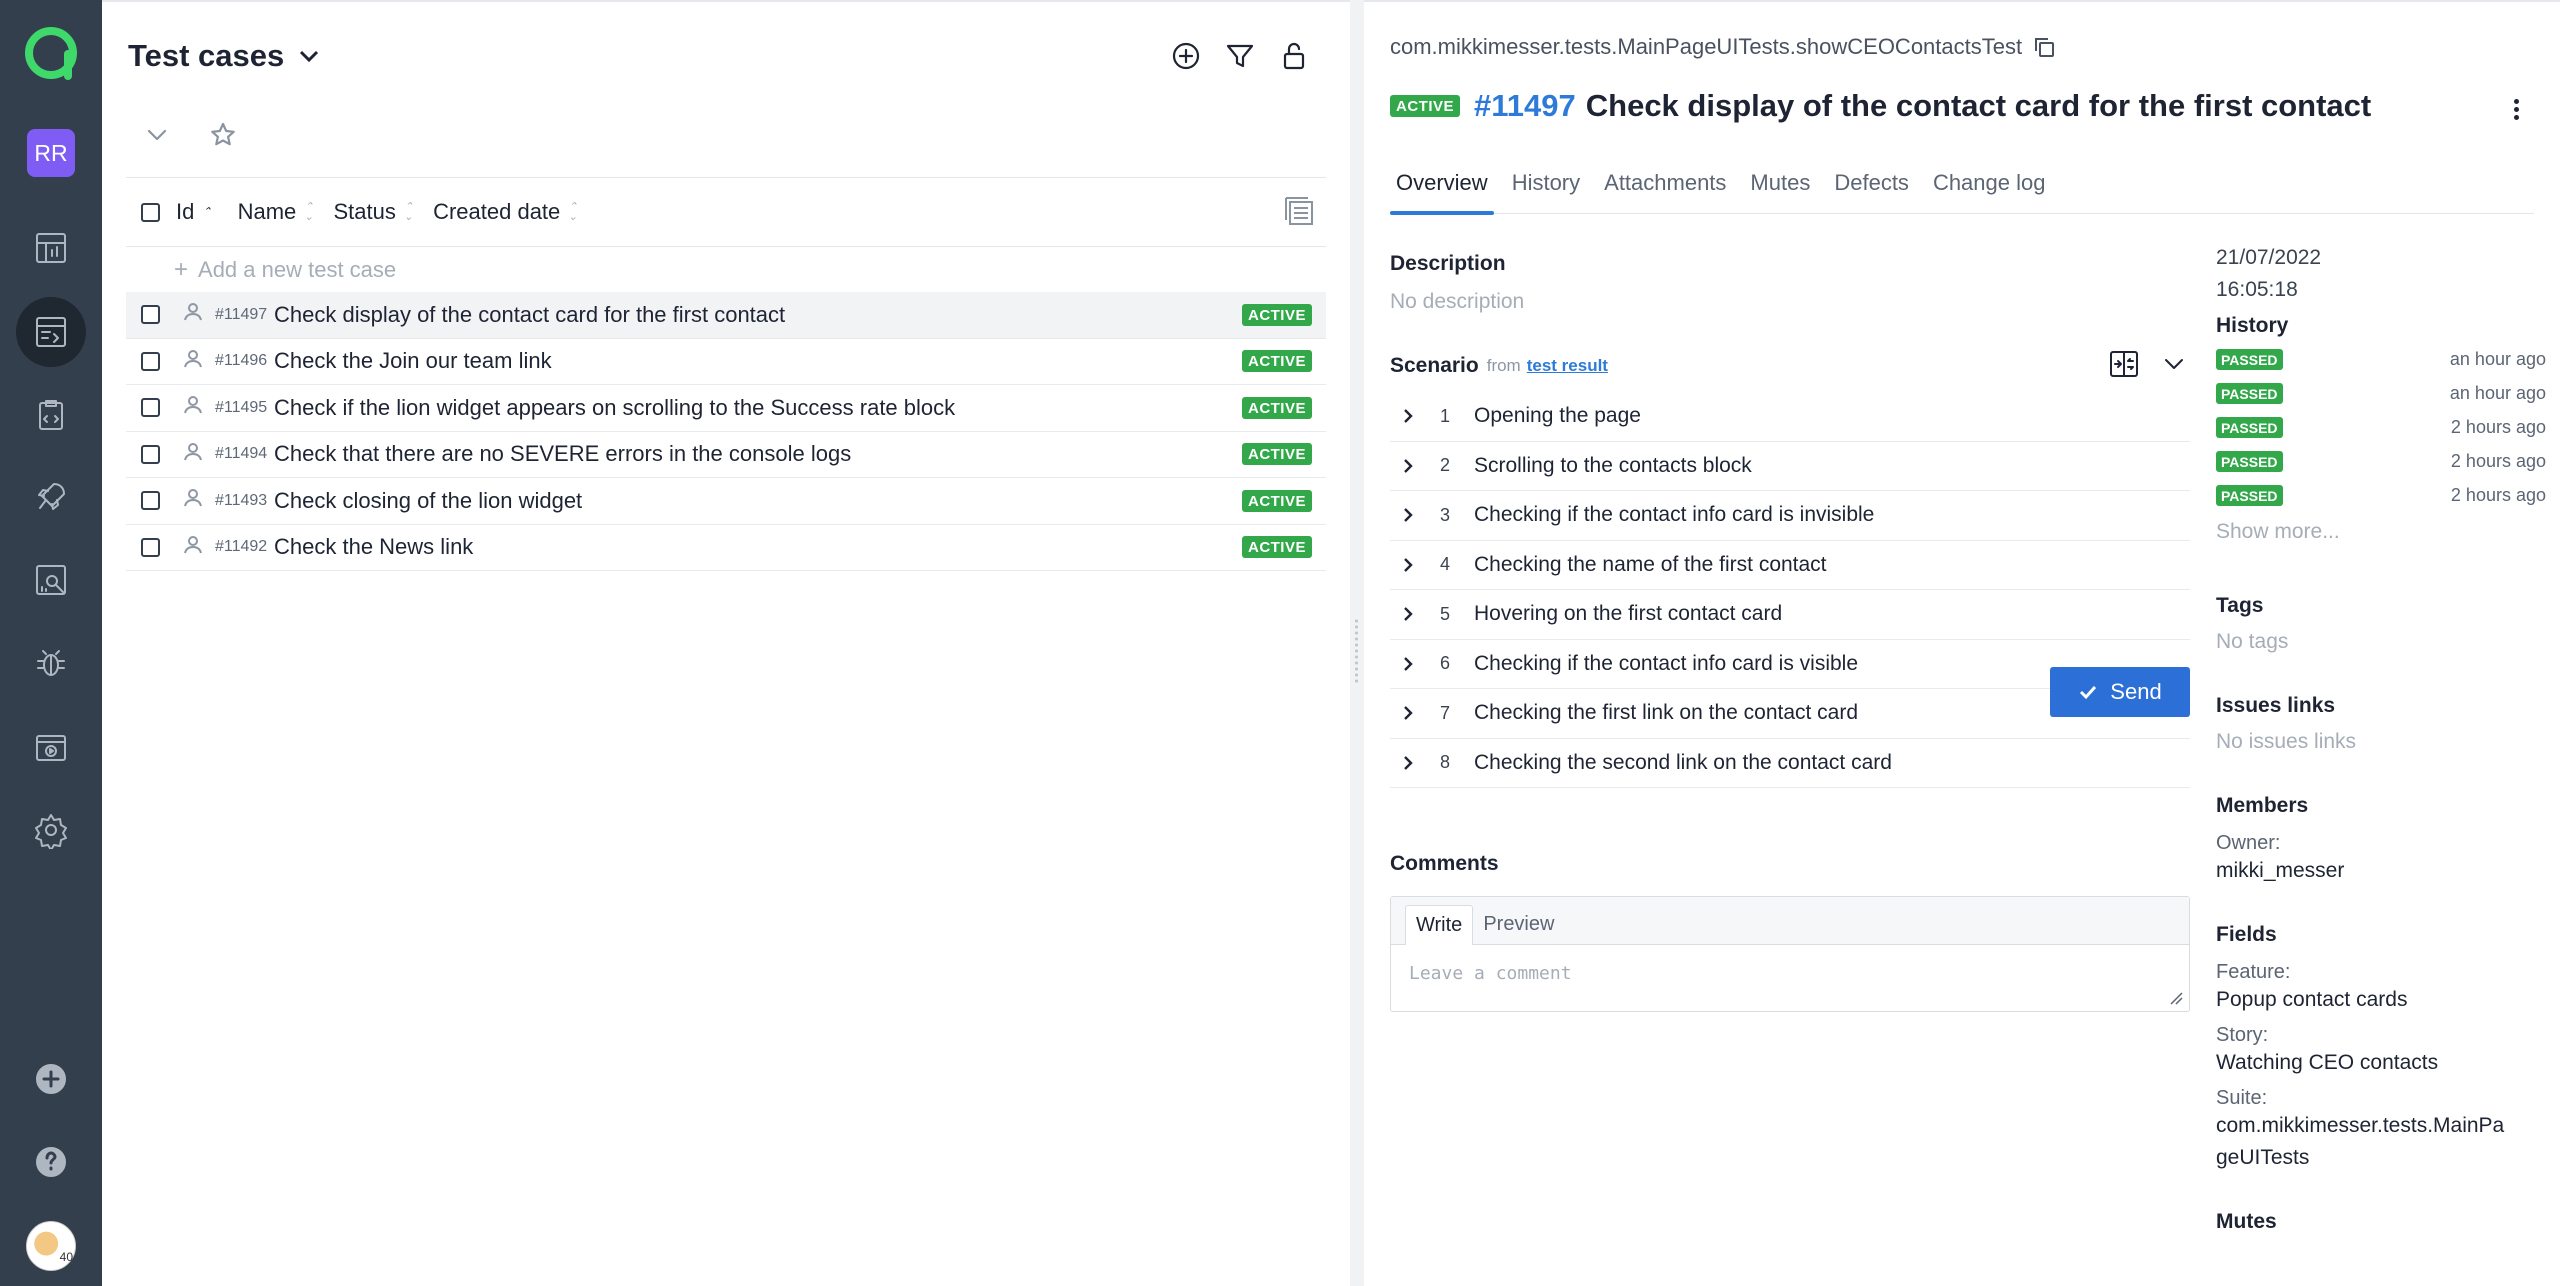 Image resolution: width=2560 pixels, height=1286 pixels. I want to click on scenario-compare-icon, so click(2124, 364).